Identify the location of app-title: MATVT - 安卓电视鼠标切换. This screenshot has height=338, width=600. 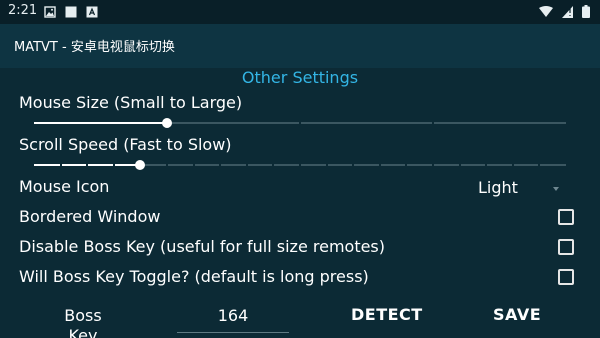
(94, 47).